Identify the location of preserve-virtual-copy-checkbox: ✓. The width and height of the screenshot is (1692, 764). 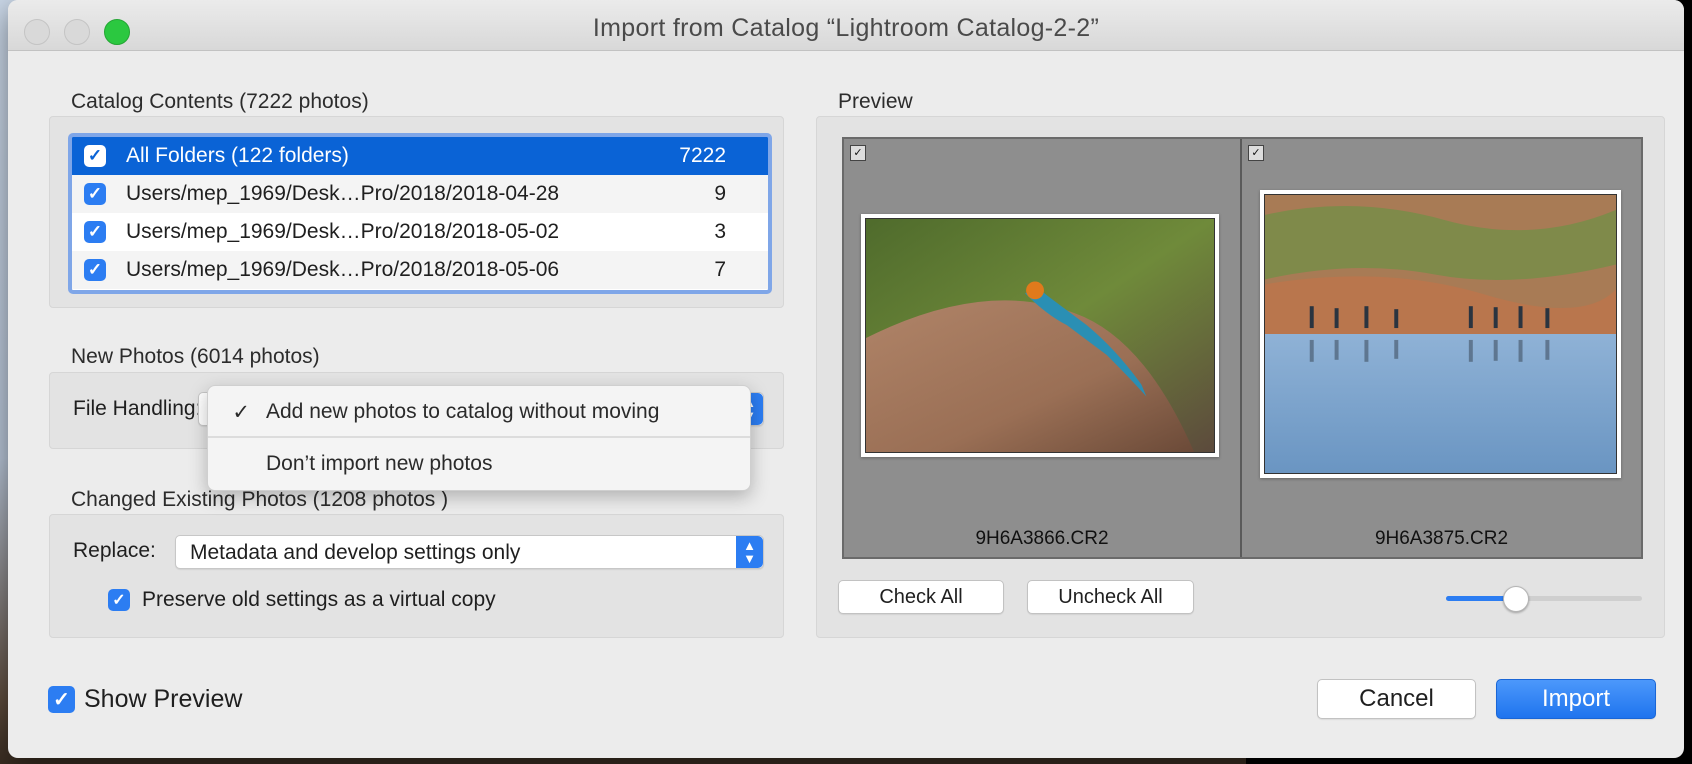
(119, 600).